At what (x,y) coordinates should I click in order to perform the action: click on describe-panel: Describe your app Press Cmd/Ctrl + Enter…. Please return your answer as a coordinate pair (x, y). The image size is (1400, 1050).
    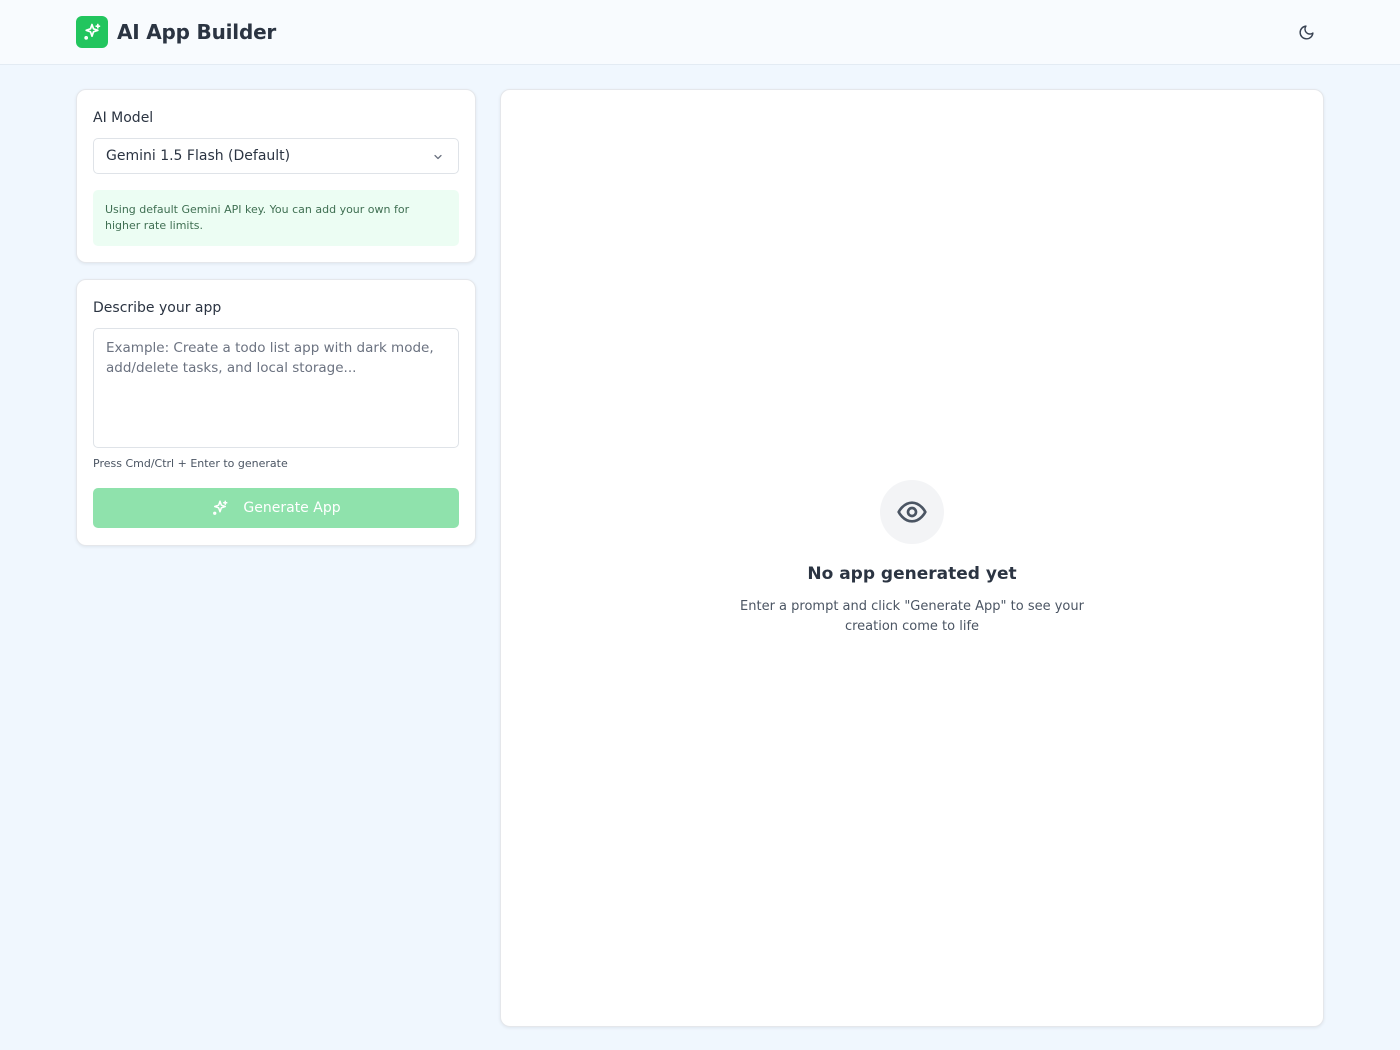
    Looking at the image, I should click on (276, 412).